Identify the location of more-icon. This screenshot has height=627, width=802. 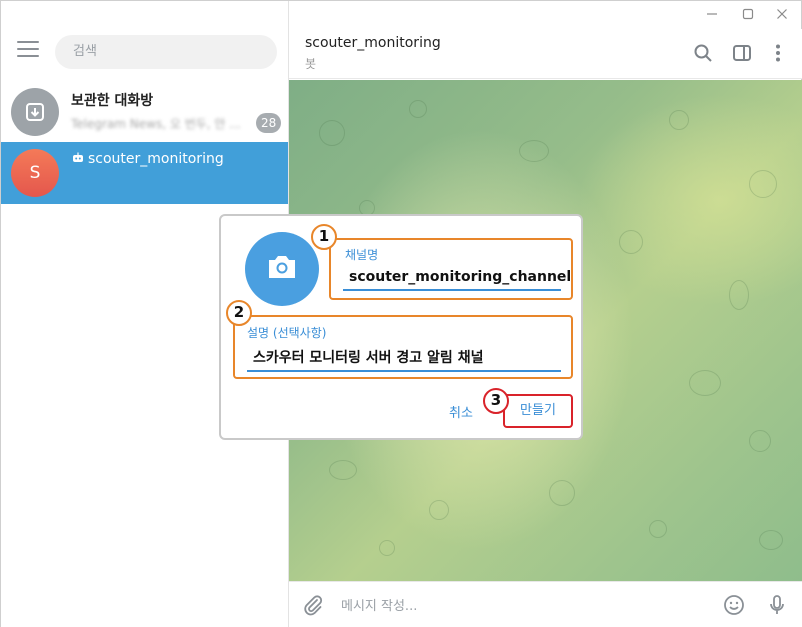
(778, 53).